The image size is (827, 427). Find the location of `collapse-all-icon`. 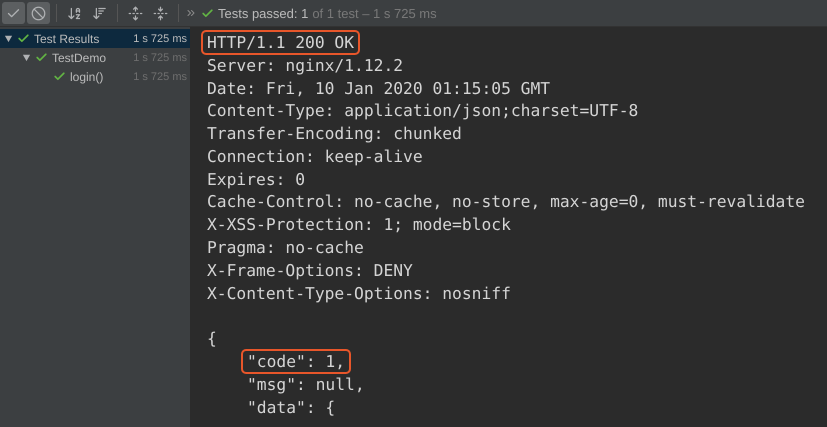

collapse-all-icon is located at coordinates (160, 13).